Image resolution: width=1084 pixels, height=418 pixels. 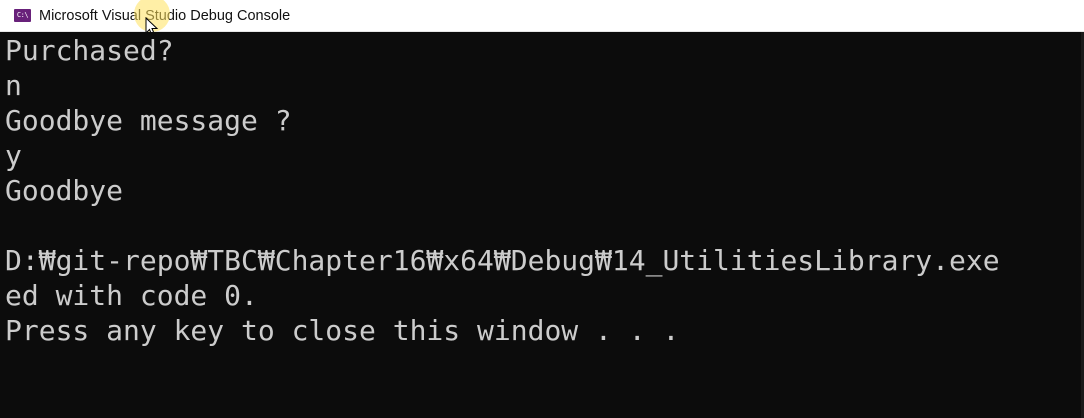 I want to click on console-line-prompt: Press any key to close this window . . ., so click(x=342, y=330).